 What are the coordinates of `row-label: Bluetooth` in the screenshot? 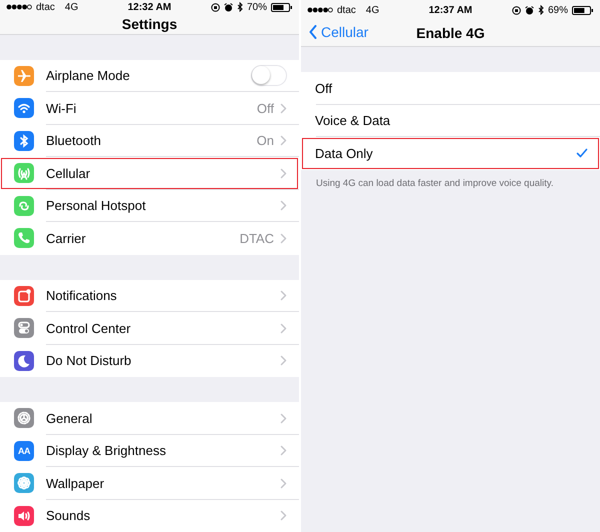 It's located at (74, 140).